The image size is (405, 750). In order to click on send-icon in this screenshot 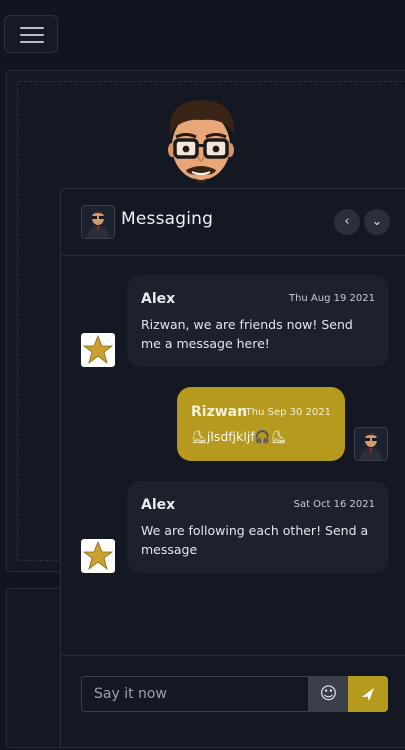, I will do `click(368, 694)`.